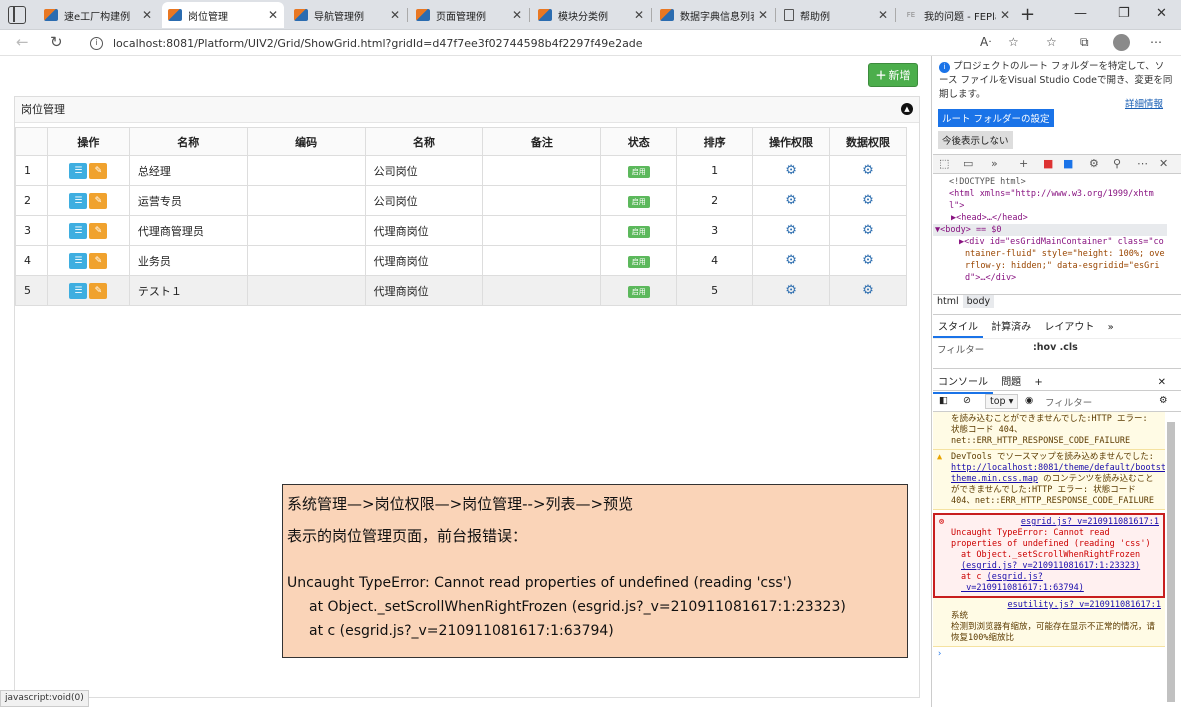 The image size is (1181, 707). I want to click on message-count-icon: ■, so click(1068, 163).